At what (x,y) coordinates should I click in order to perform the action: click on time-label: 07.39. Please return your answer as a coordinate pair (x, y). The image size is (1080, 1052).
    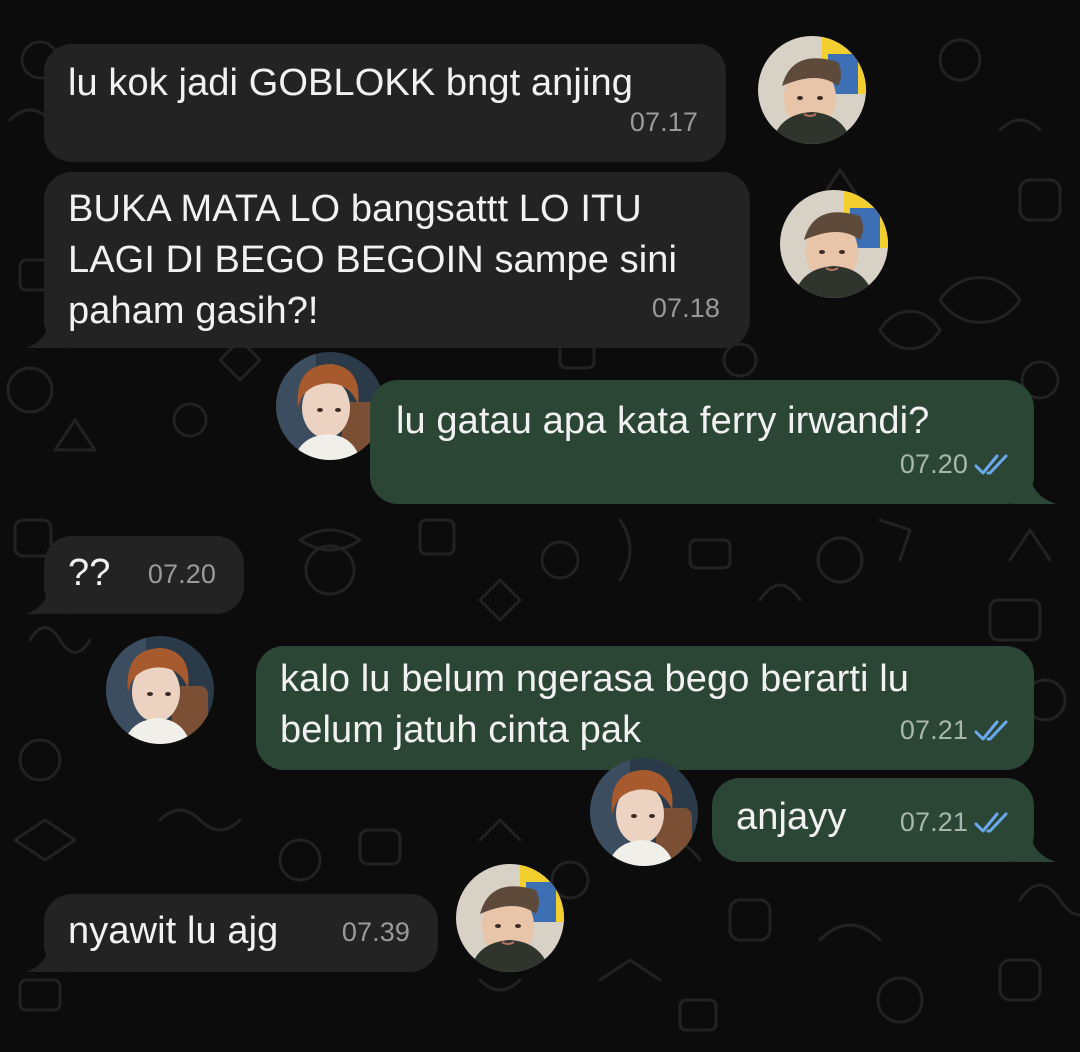
    Looking at the image, I should click on (375, 932).